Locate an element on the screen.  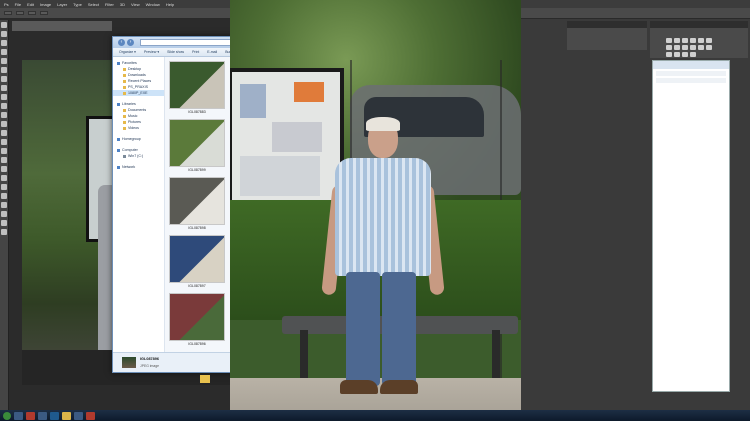
menu-help: Help is located at coordinates (170, 4).